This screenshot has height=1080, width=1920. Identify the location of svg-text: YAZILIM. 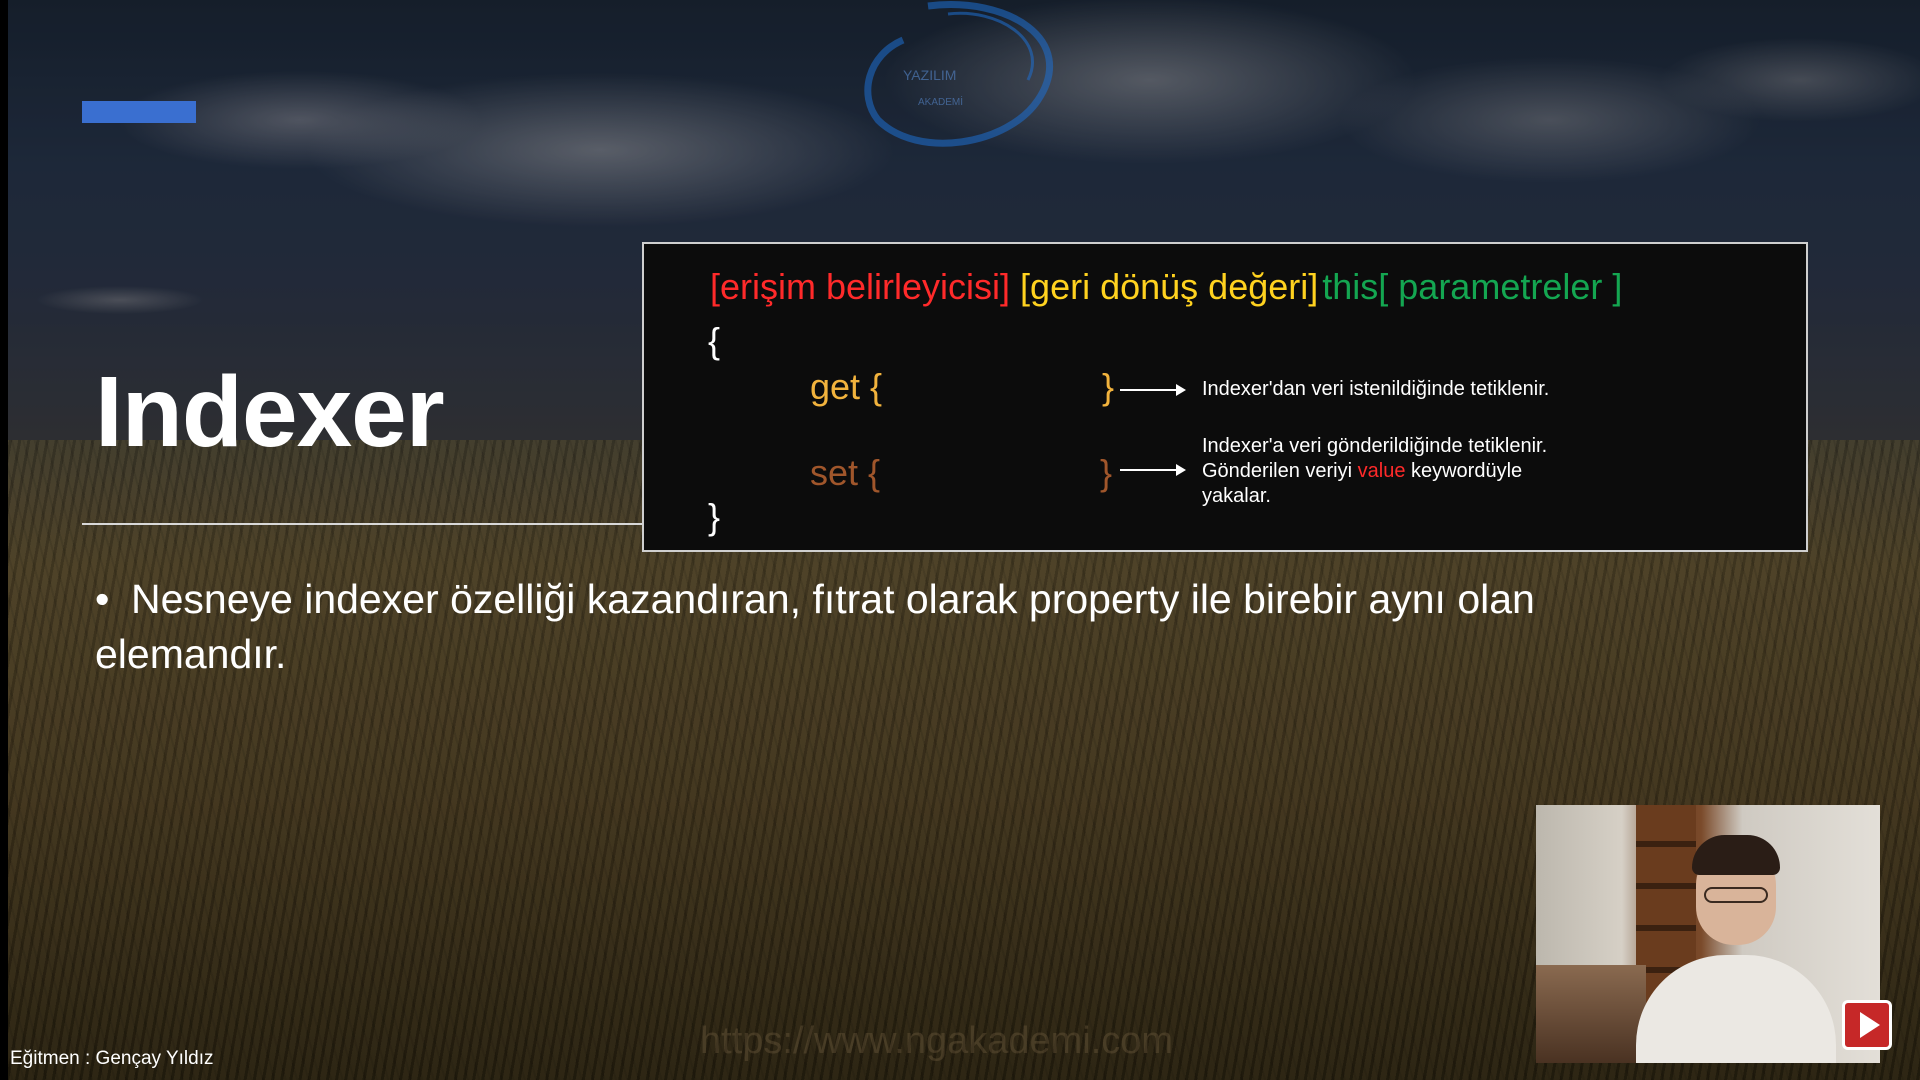
(929, 75).